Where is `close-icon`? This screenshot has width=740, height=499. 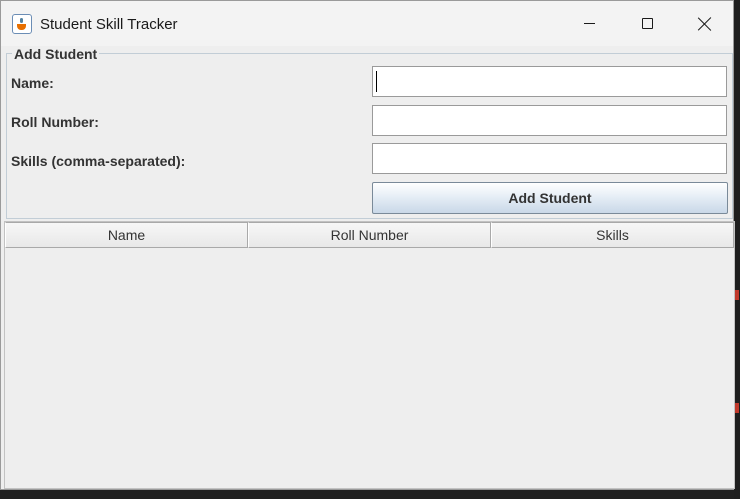
close-icon is located at coordinates (705, 24).